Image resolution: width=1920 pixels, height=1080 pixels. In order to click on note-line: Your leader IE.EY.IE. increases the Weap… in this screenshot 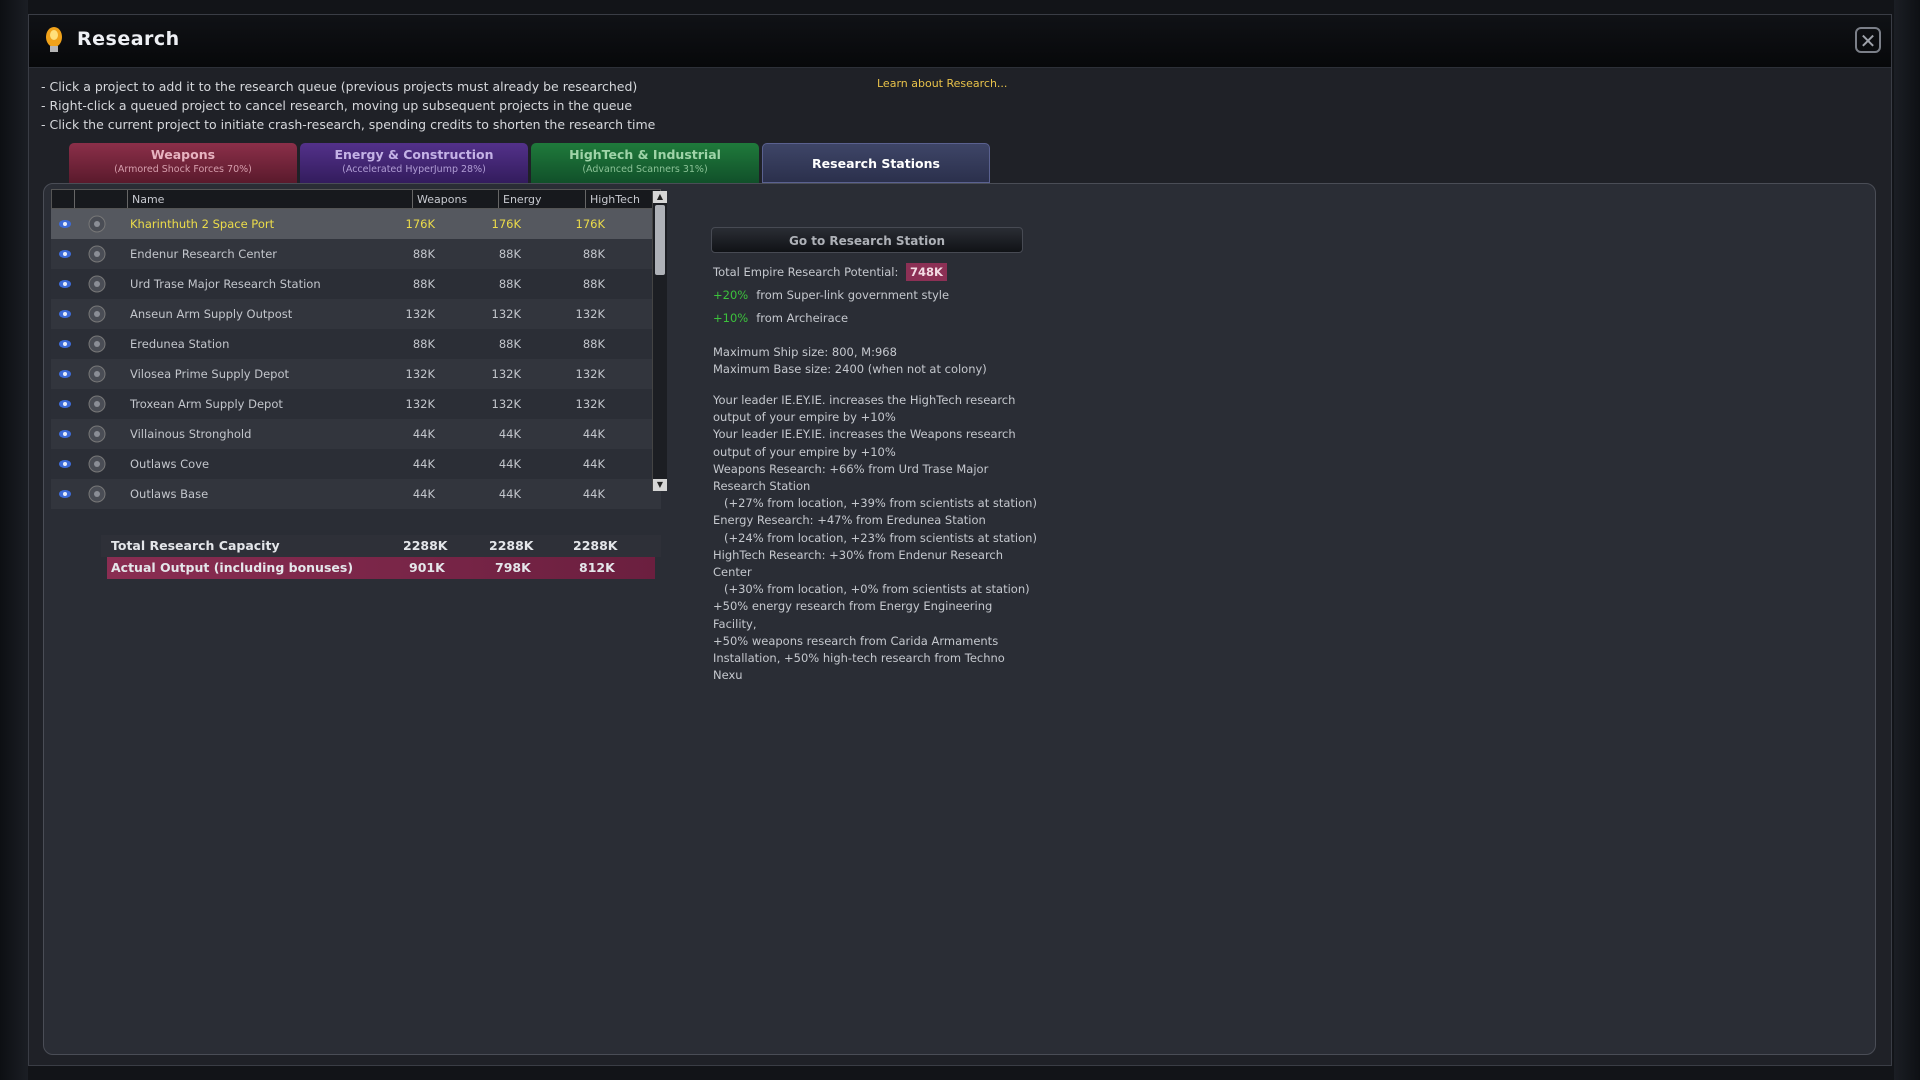, I will do `click(864, 434)`.